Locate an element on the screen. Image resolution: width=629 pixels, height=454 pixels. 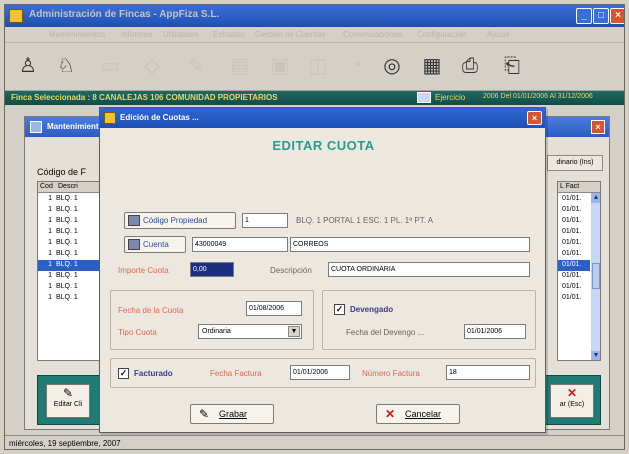
chevron-down-icon: ▼ is located at coordinates (294, 331).